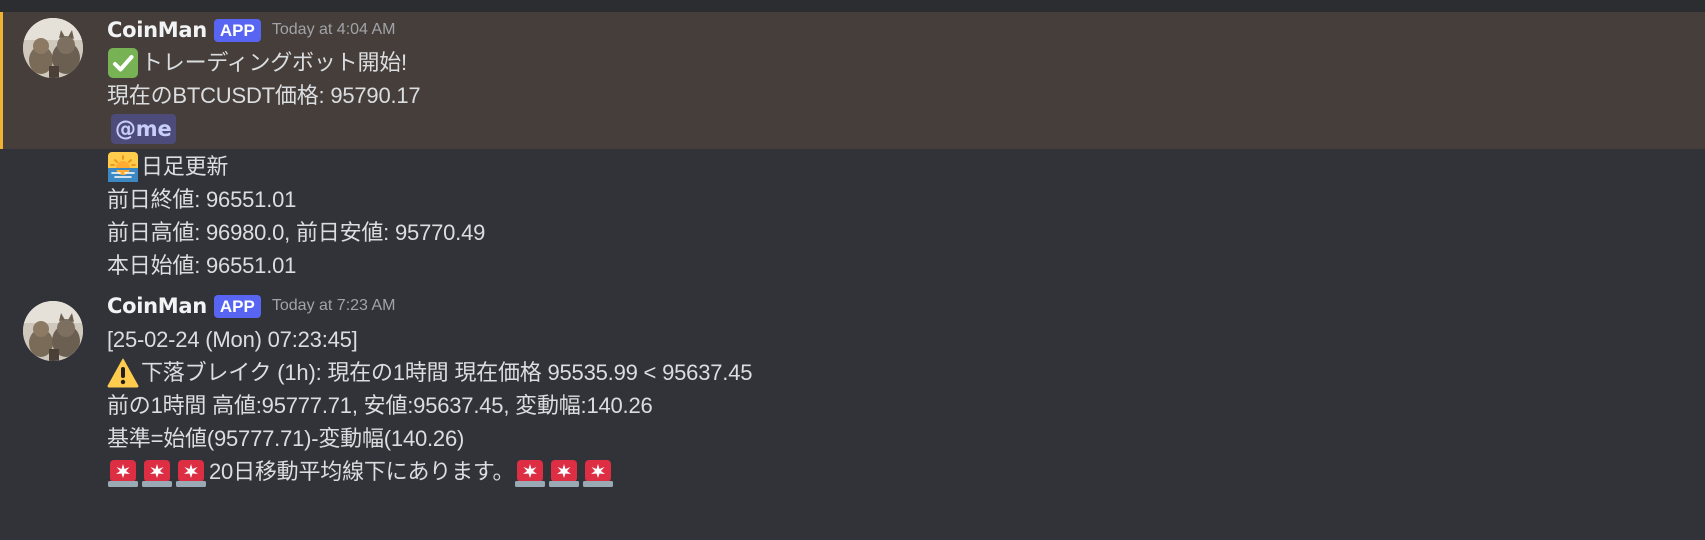  What do you see at coordinates (202, 265) in the screenshot?
I see `message-text: 本日始値: 96551.01` at bounding box center [202, 265].